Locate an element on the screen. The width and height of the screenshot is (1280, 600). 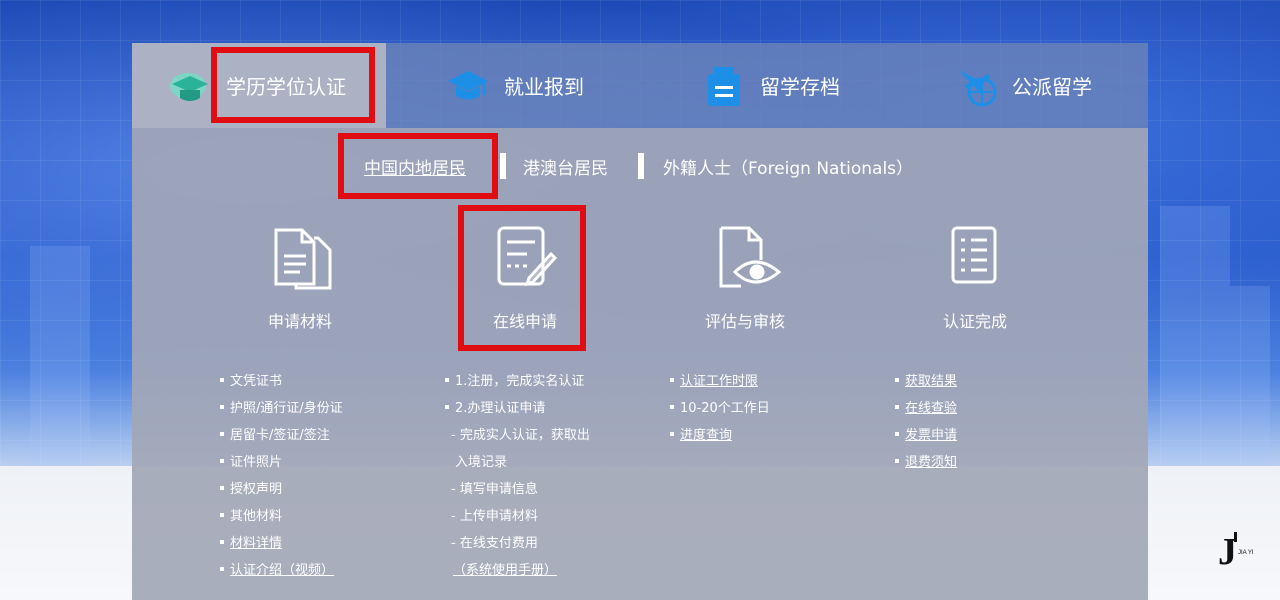
subtab-mainland-residents: 中国内地居民 is located at coordinates (415, 166).